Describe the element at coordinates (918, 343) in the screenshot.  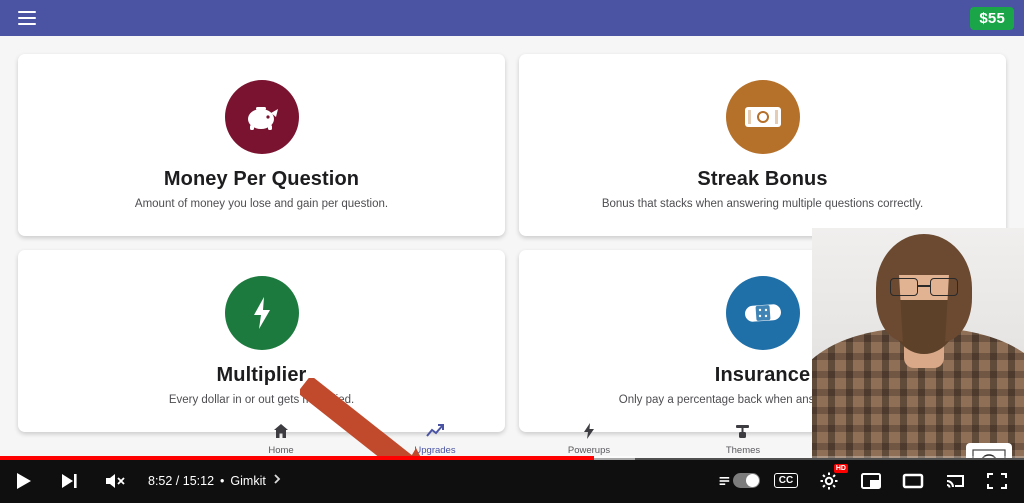
I see `presenter-webcam-overlay` at that location.